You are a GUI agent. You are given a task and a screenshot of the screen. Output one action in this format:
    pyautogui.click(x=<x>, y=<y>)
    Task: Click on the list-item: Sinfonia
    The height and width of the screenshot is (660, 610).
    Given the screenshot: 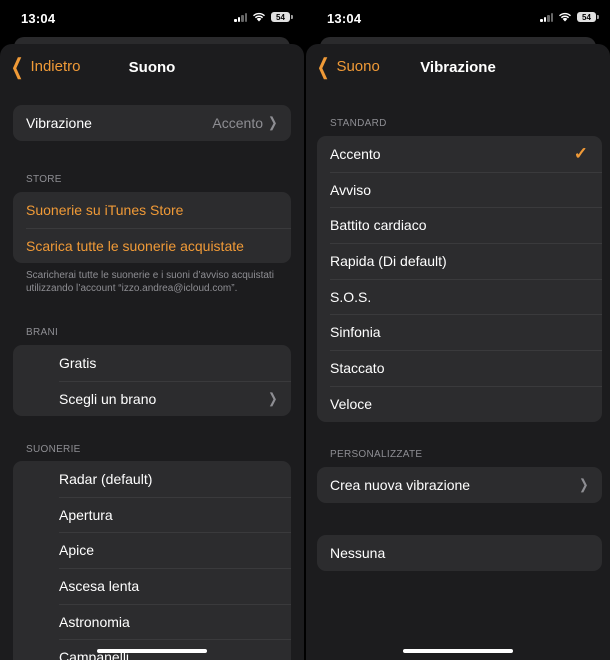 What is the action you would take?
    pyautogui.click(x=459, y=332)
    